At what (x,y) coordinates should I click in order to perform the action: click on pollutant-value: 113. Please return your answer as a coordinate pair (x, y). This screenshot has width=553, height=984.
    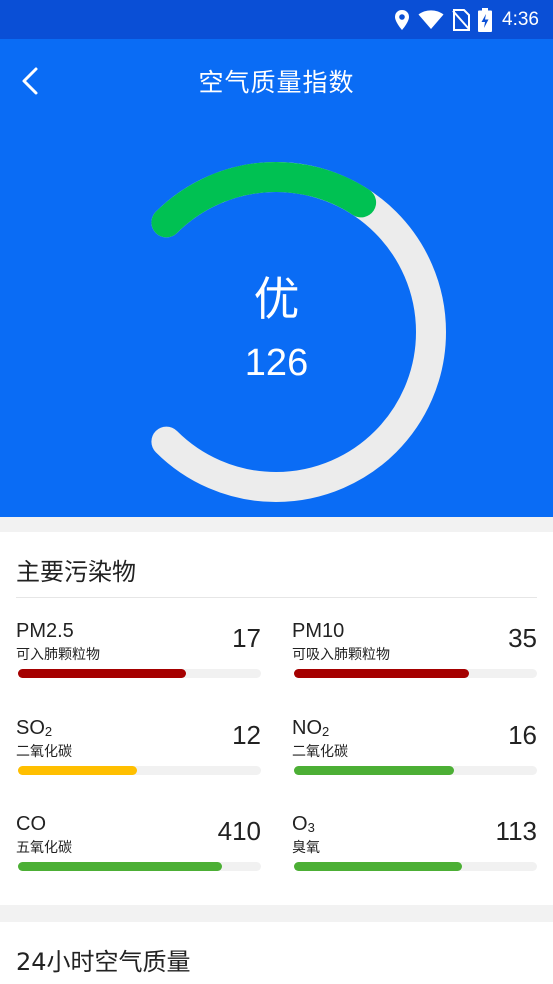
    Looking at the image, I should click on (516, 831).